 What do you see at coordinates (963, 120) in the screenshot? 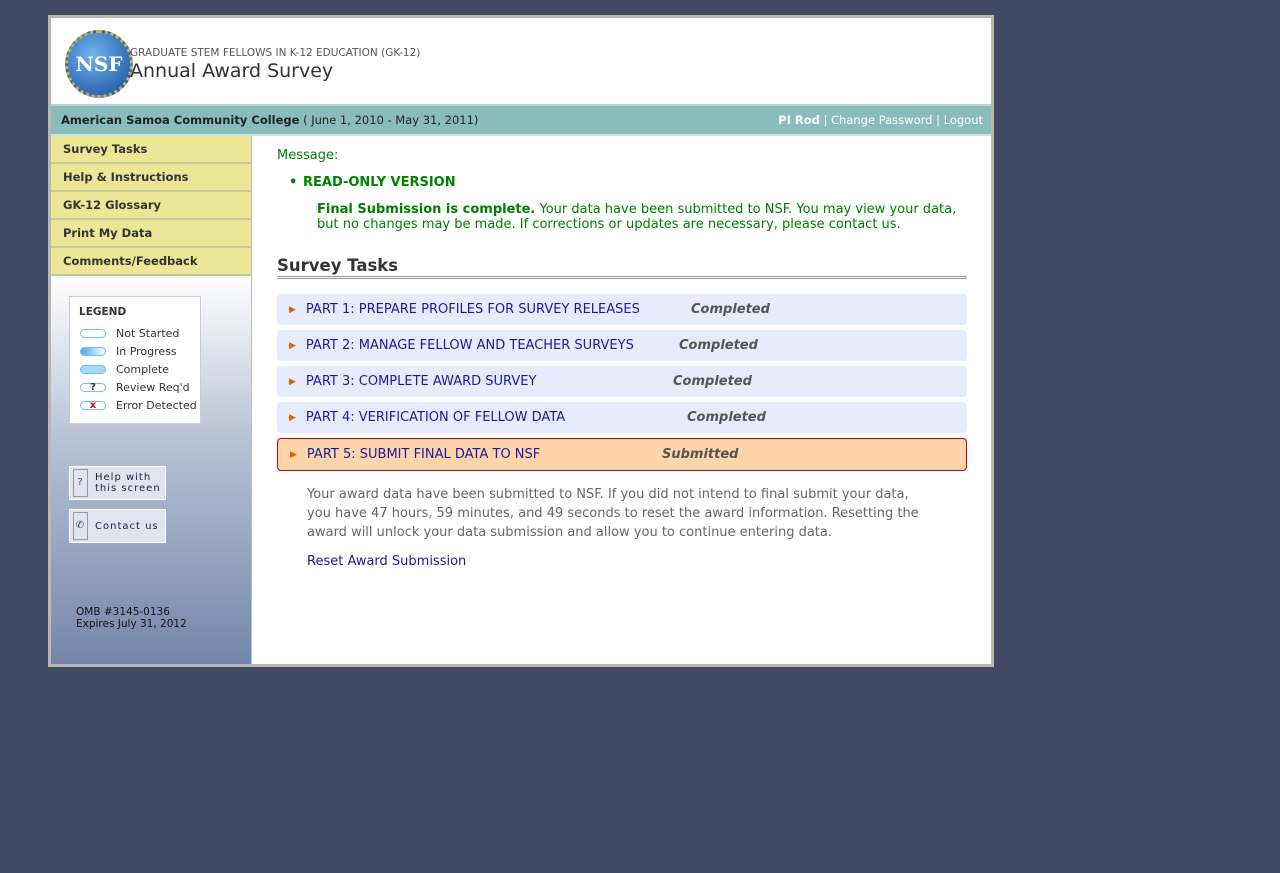
I see `logout-link: Logout` at bounding box center [963, 120].